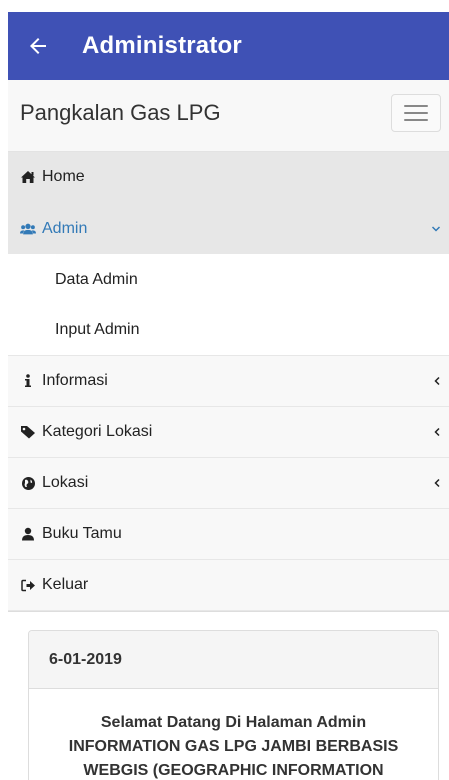 This screenshot has width=449, height=780. I want to click on sign-out-icon, so click(28, 585).